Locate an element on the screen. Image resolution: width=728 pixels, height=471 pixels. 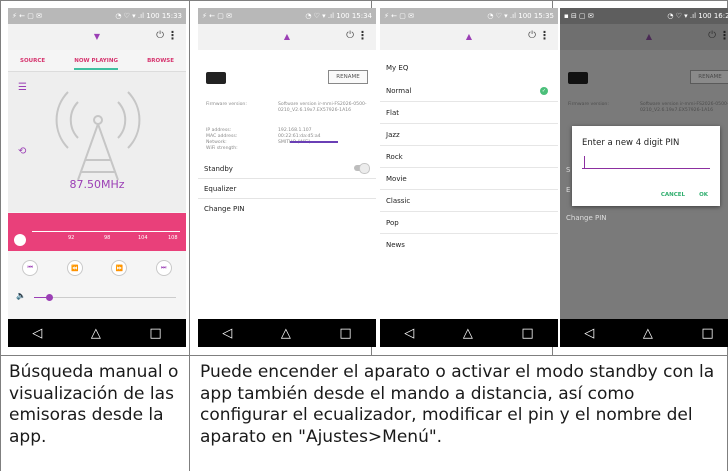
rewind-icon: ⏪ is located at coordinates (74, 268).